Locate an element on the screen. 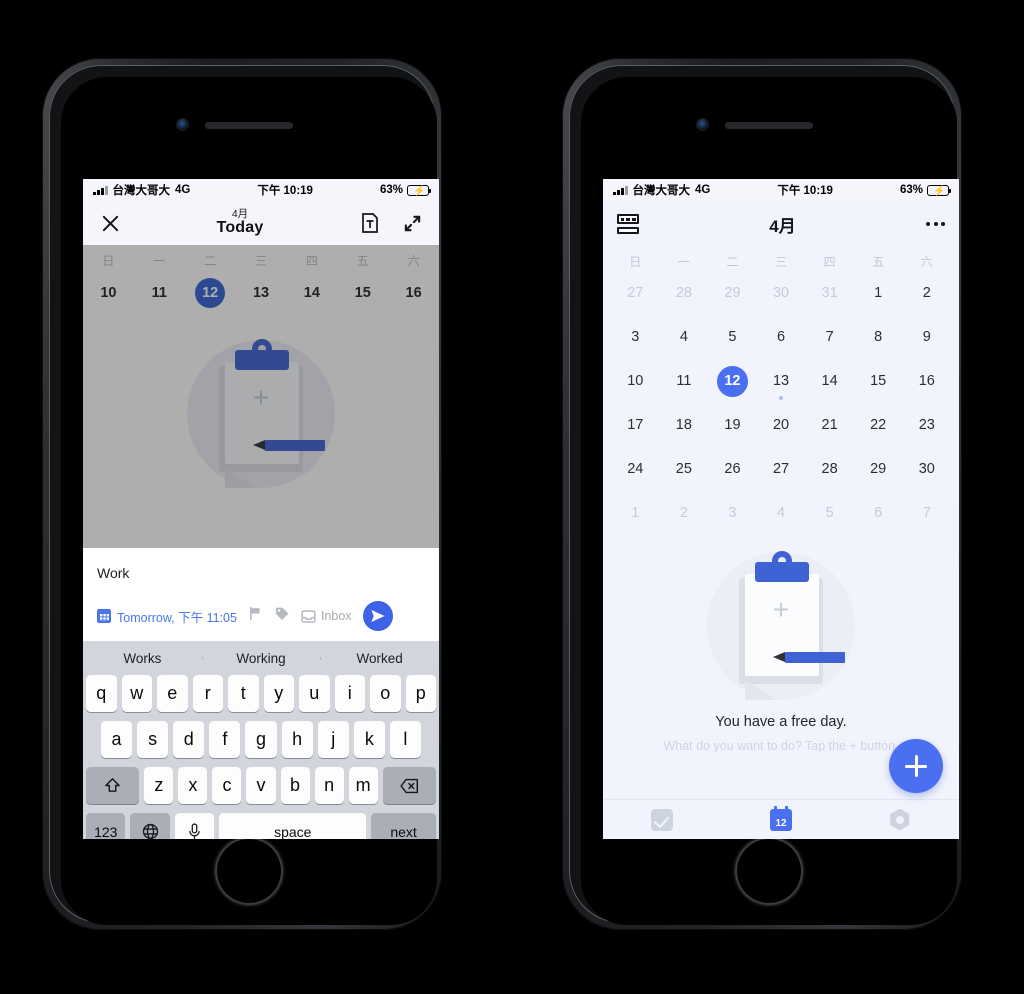 This screenshot has height=994, width=1024. due-date-chip: Tomorrow, 下午 11:05 is located at coordinates (167, 616).